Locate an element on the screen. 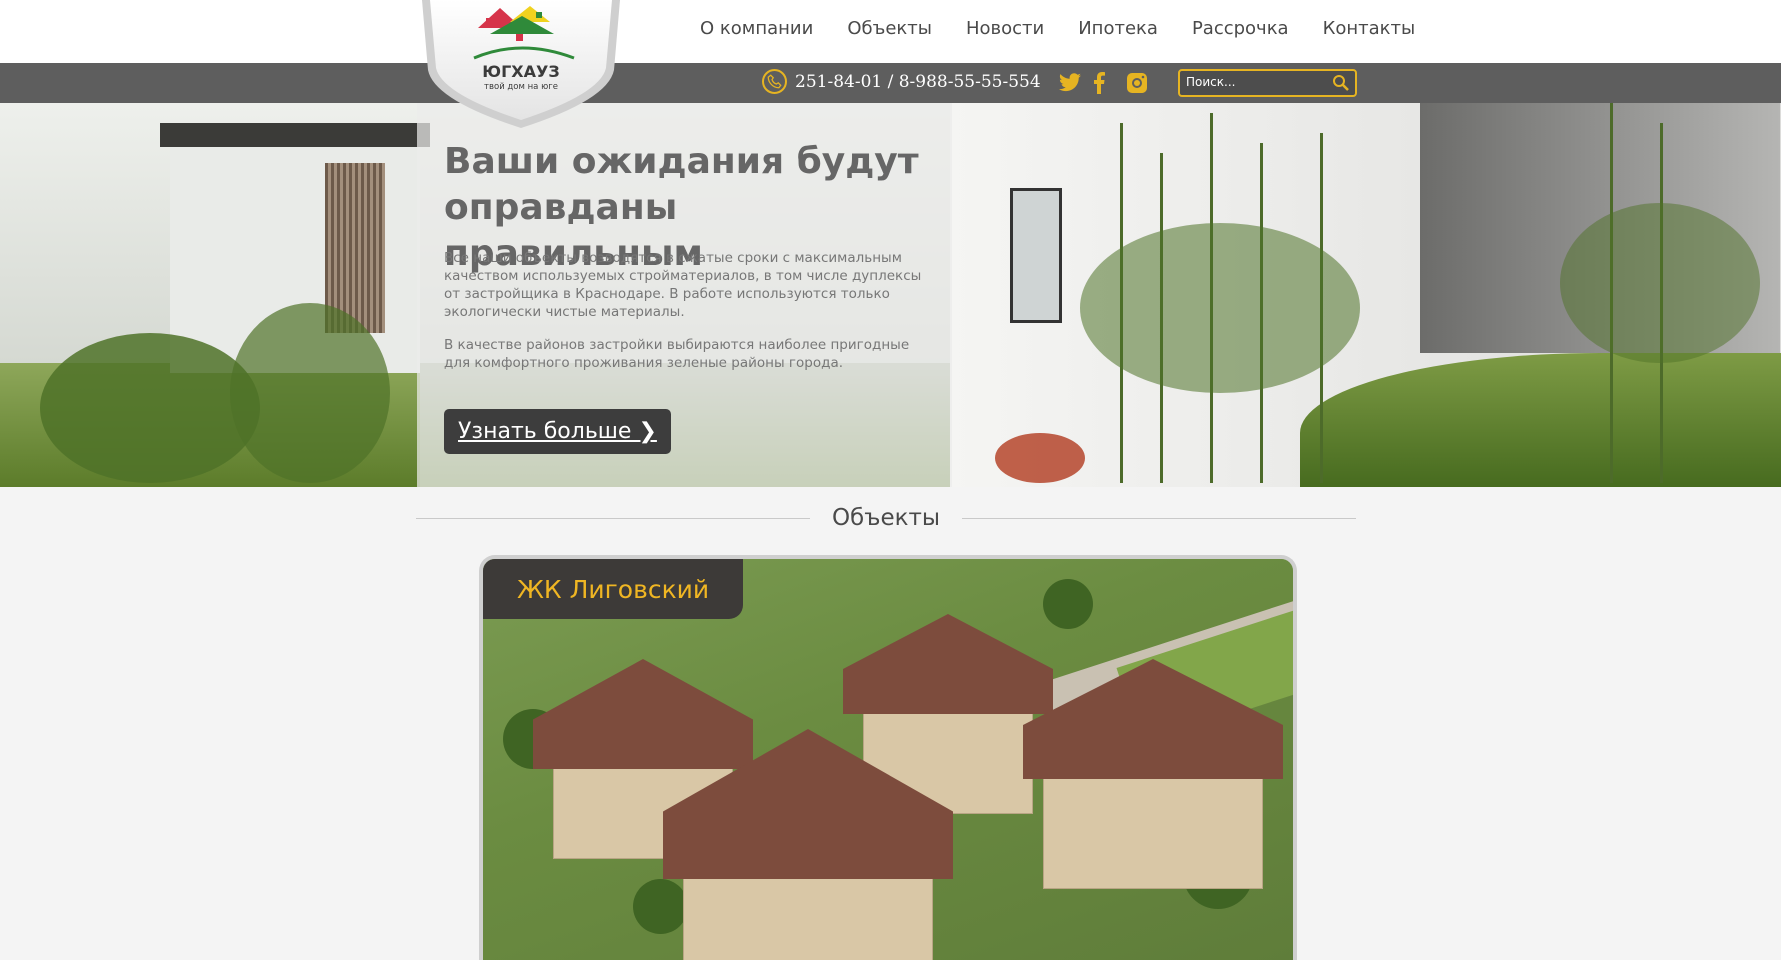 The image size is (1781, 960). phone-block: 251-84-01 / 8-988-55-55-554 is located at coordinates (901, 81).